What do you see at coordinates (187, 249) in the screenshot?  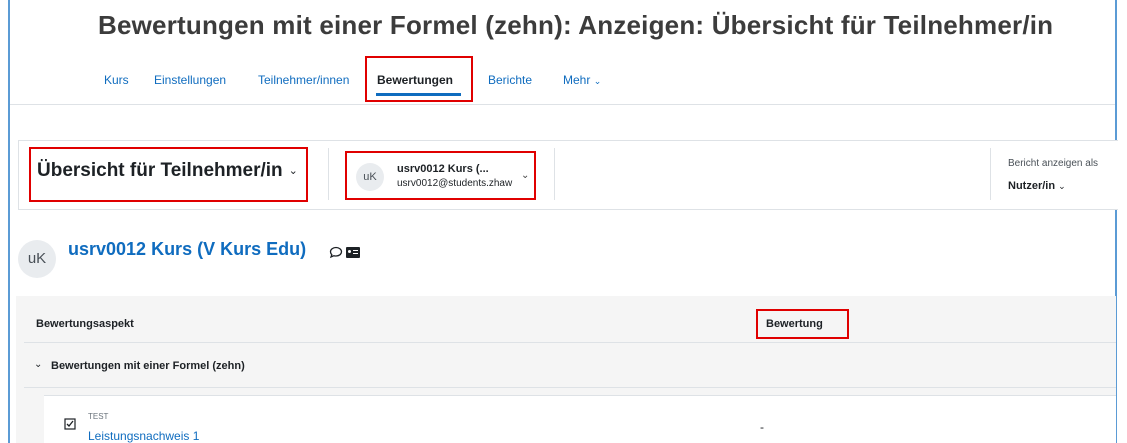 I see `user-profile-link: usrv0012 Kurs (V Kurs Edu)` at bounding box center [187, 249].